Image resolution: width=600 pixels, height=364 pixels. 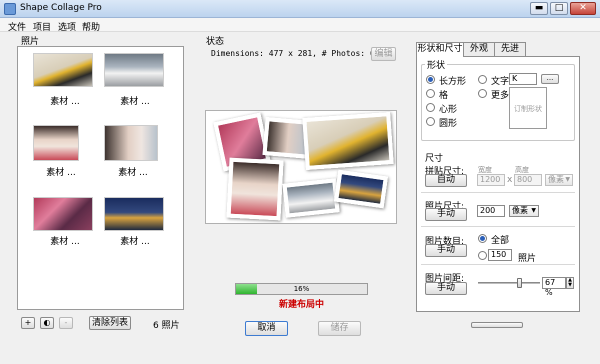 What do you see at coordinates (339, 328) in the screenshot?
I see `save-button: 储存` at bounding box center [339, 328].